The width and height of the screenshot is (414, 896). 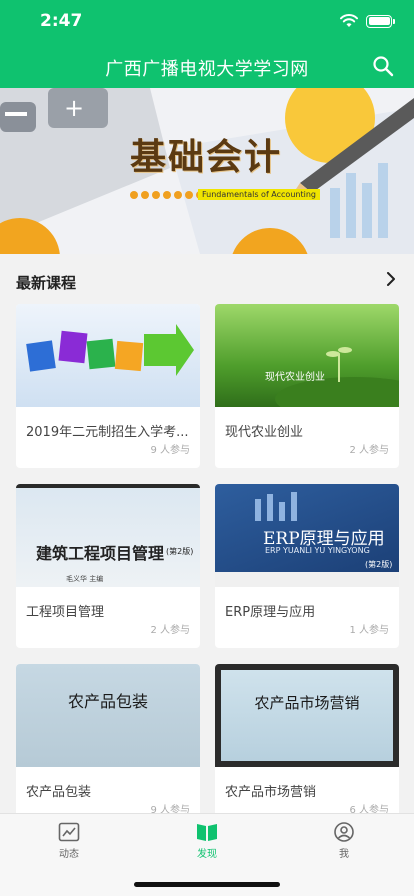 I want to click on tab-label: 发现, so click(x=207, y=854).